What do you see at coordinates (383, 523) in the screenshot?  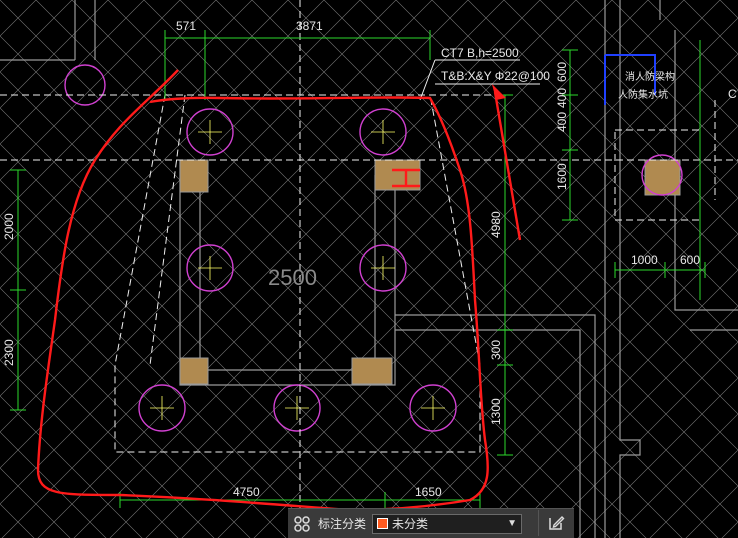 I see `category-color-swatch` at bounding box center [383, 523].